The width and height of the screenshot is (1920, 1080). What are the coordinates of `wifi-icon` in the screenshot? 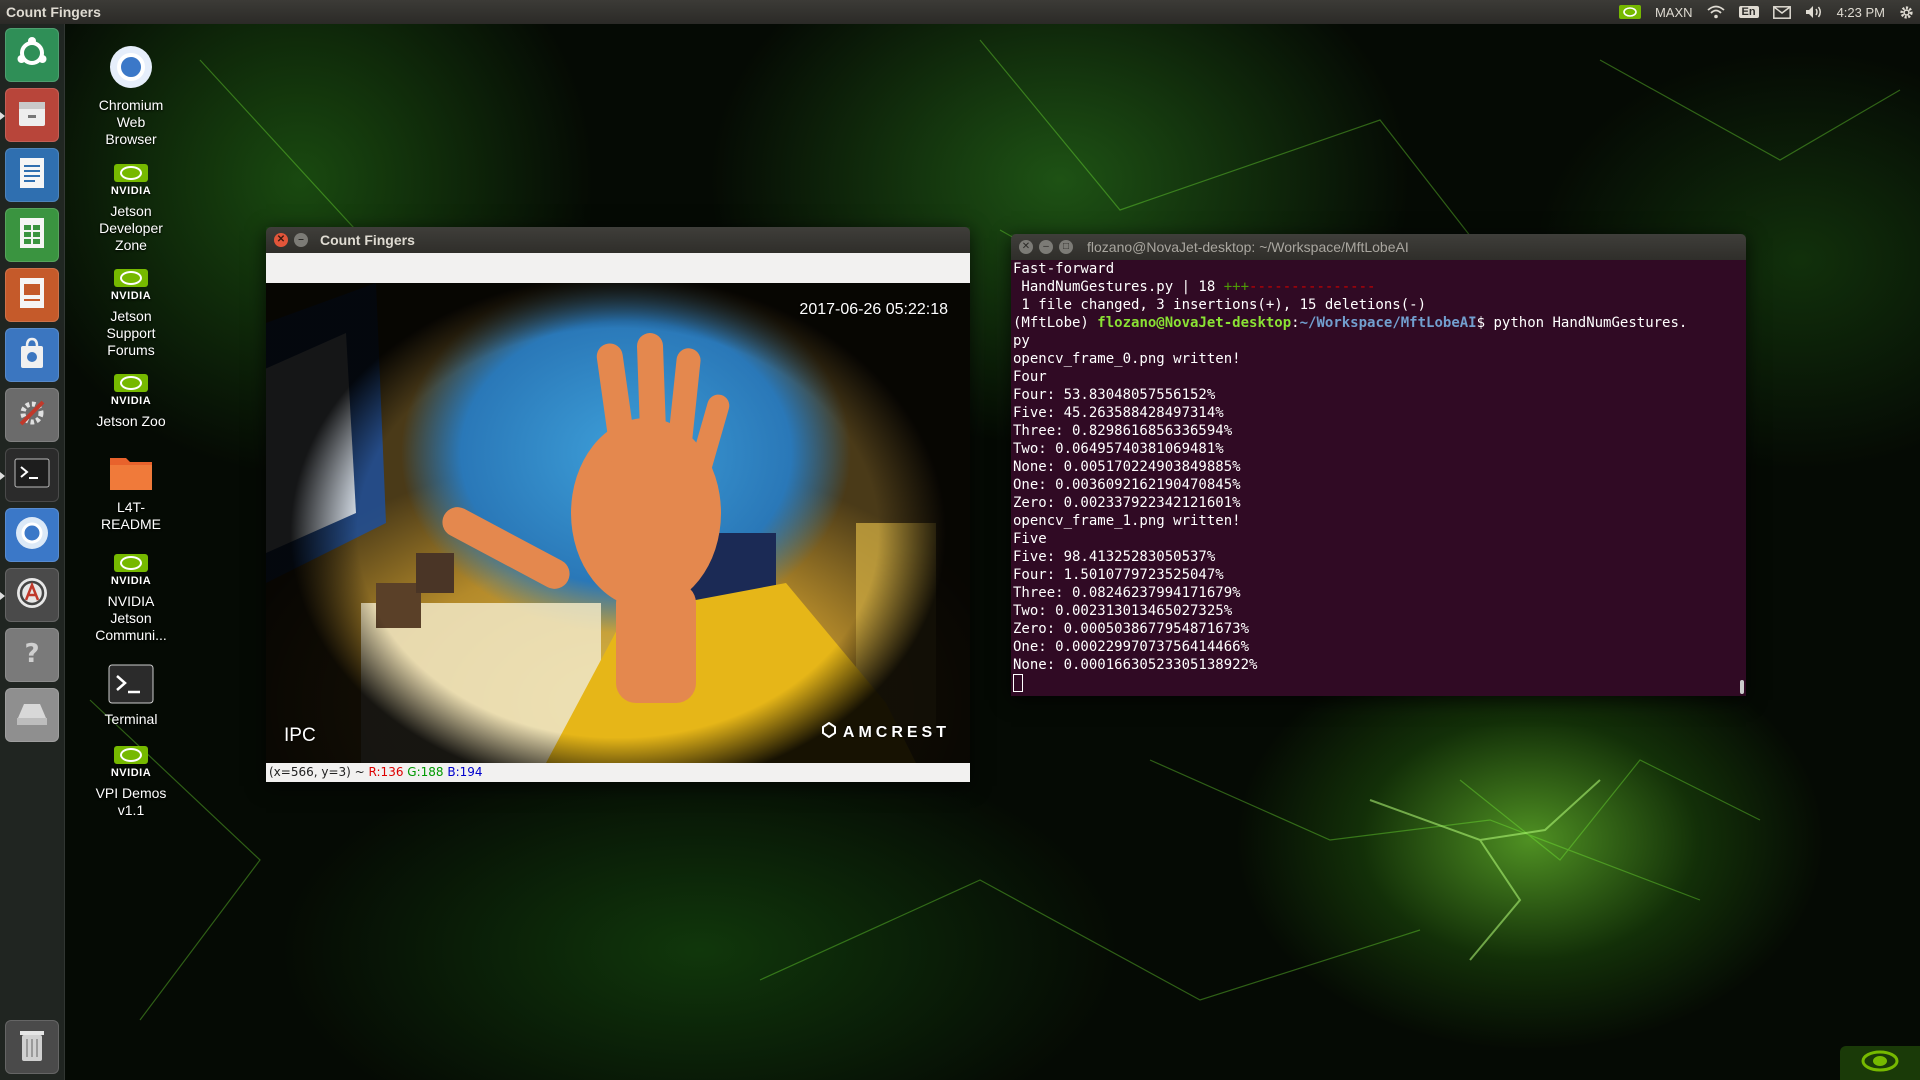 It's located at (1715, 12).